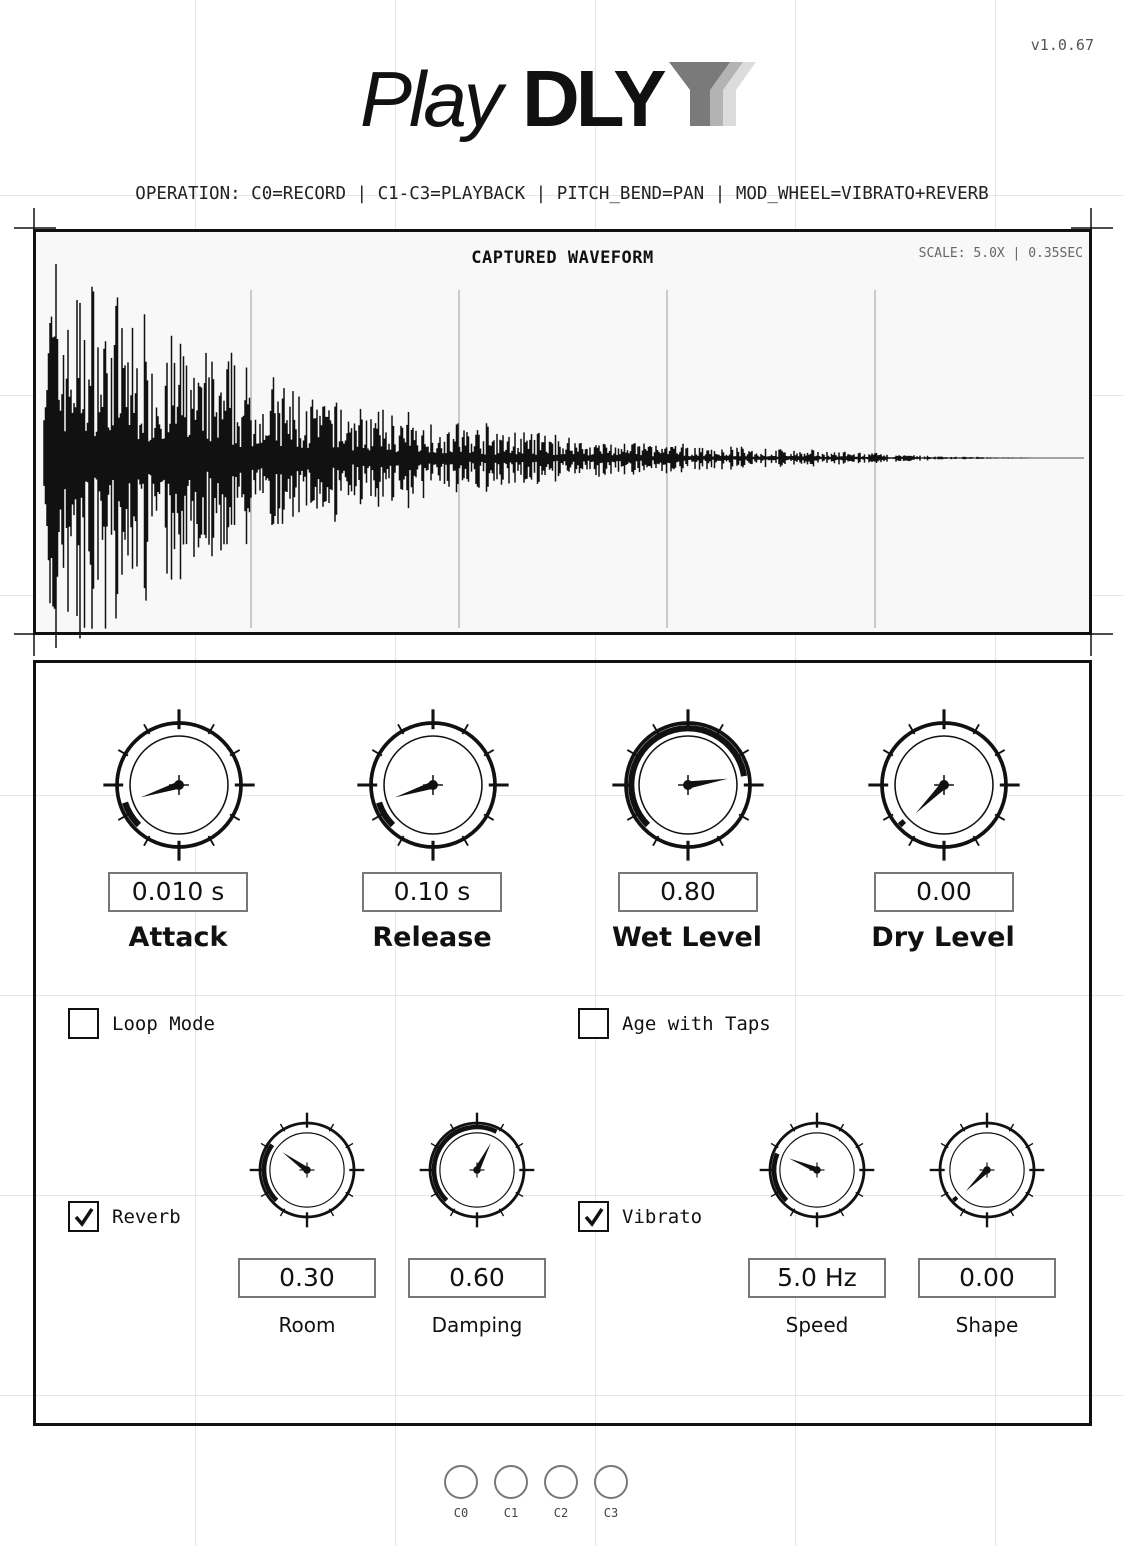 The height and width of the screenshot is (1546, 1124). I want to click on room-knob, so click(307, 1170).